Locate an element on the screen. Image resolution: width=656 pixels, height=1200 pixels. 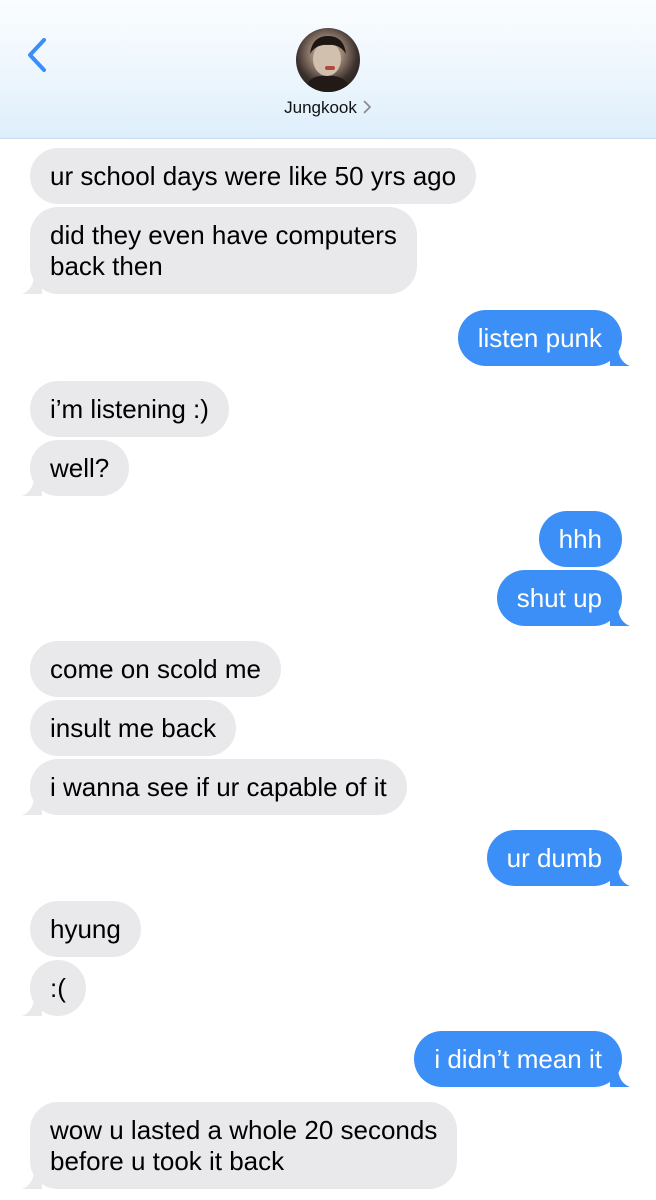
message-text: :( is located at coordinates (58, 988).